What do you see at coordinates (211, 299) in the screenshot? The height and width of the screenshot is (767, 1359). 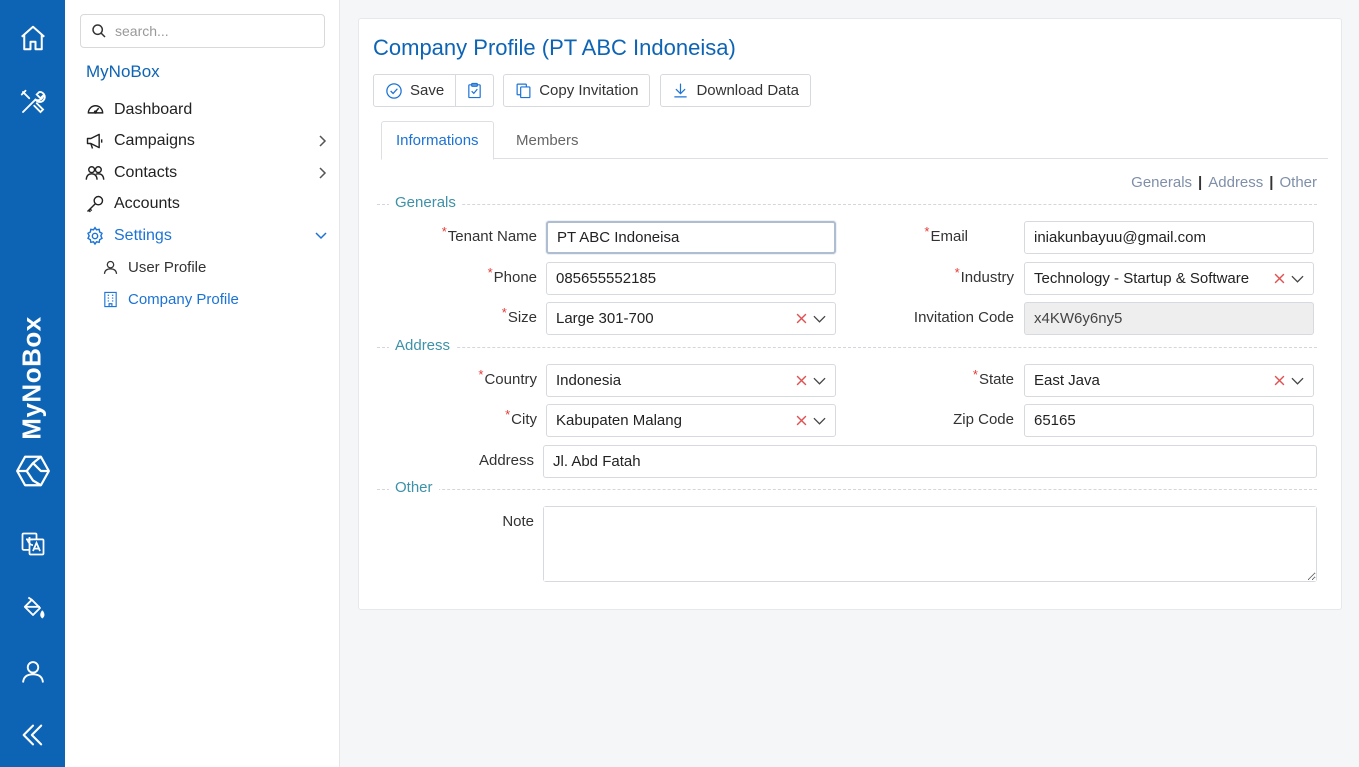 I see `sidebar-subitem-company-profile: Company Profile` at bounding box center [211, 299].